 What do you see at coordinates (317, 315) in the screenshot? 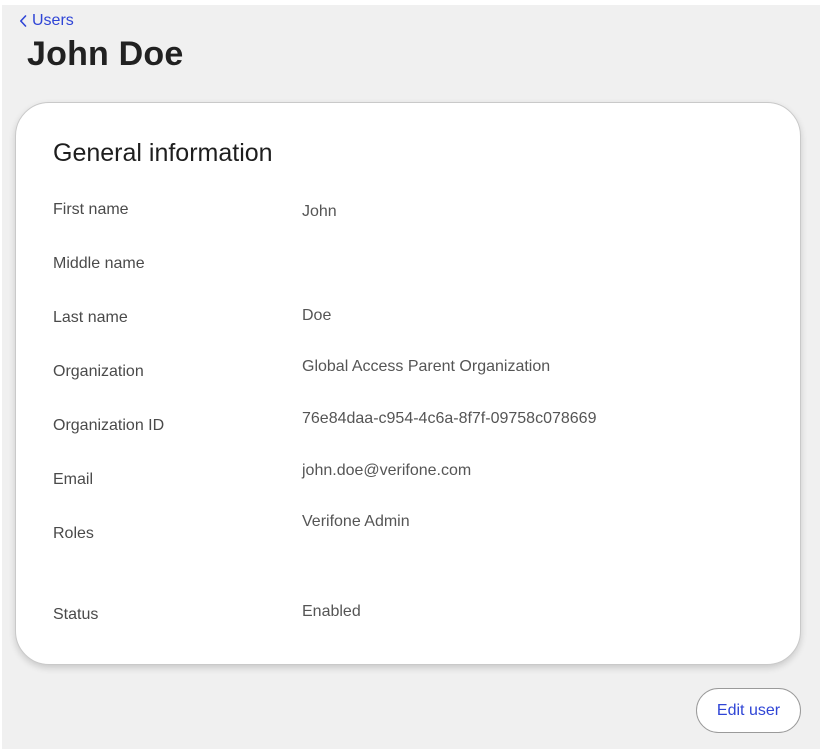
I see `last-name-value: Doe` at bounding box center [317, 315].